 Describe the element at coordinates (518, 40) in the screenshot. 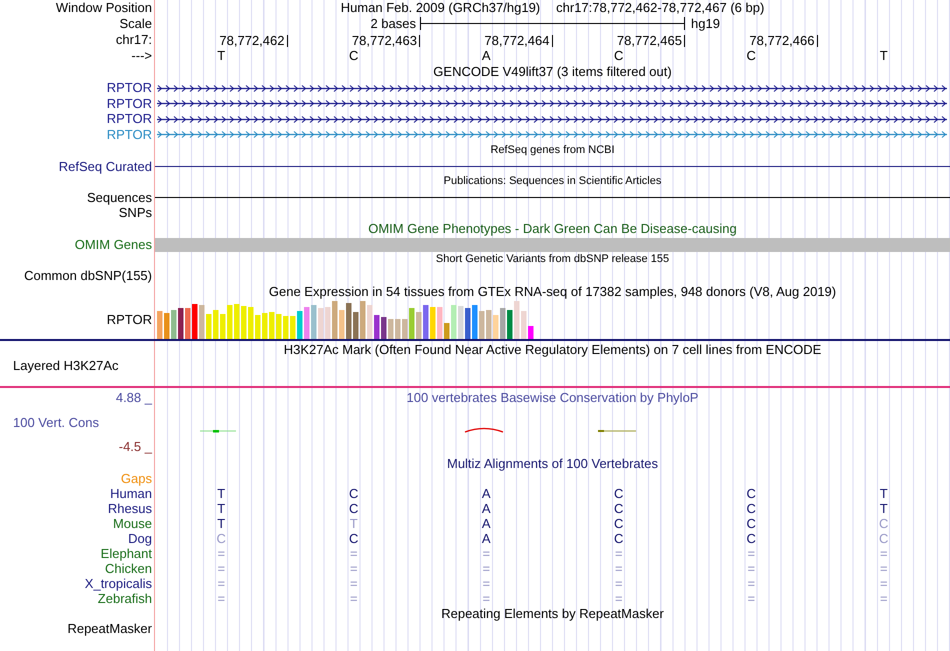

I see `ruler-position: 78,772,464` at that location.